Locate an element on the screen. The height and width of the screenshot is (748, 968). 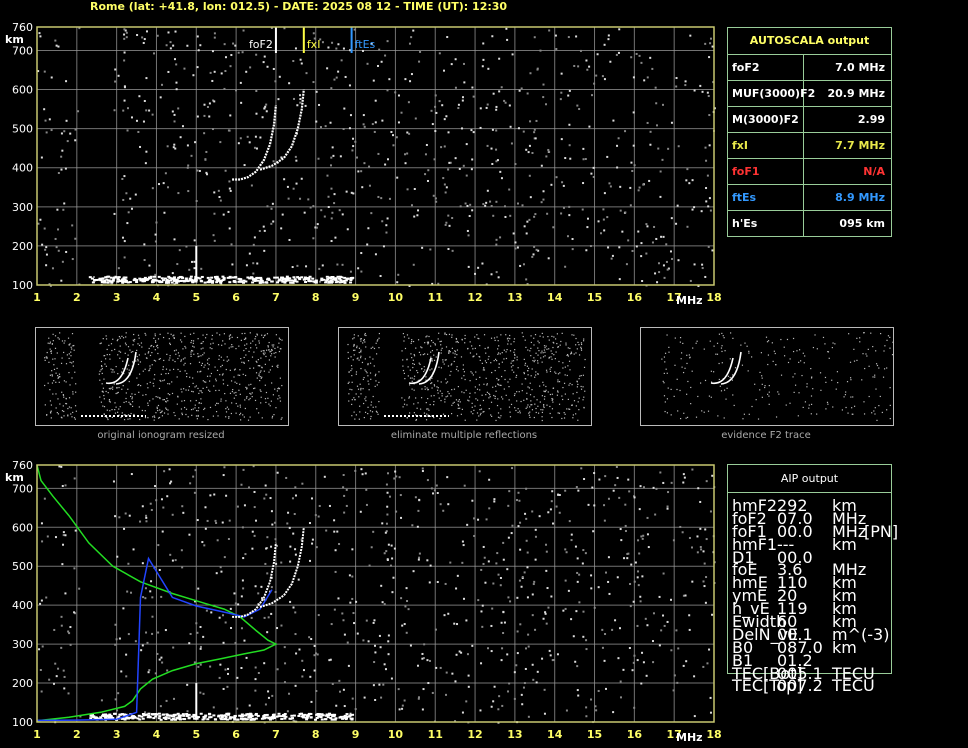
x-tick-label: 14 is located at coordinates (555, 734).